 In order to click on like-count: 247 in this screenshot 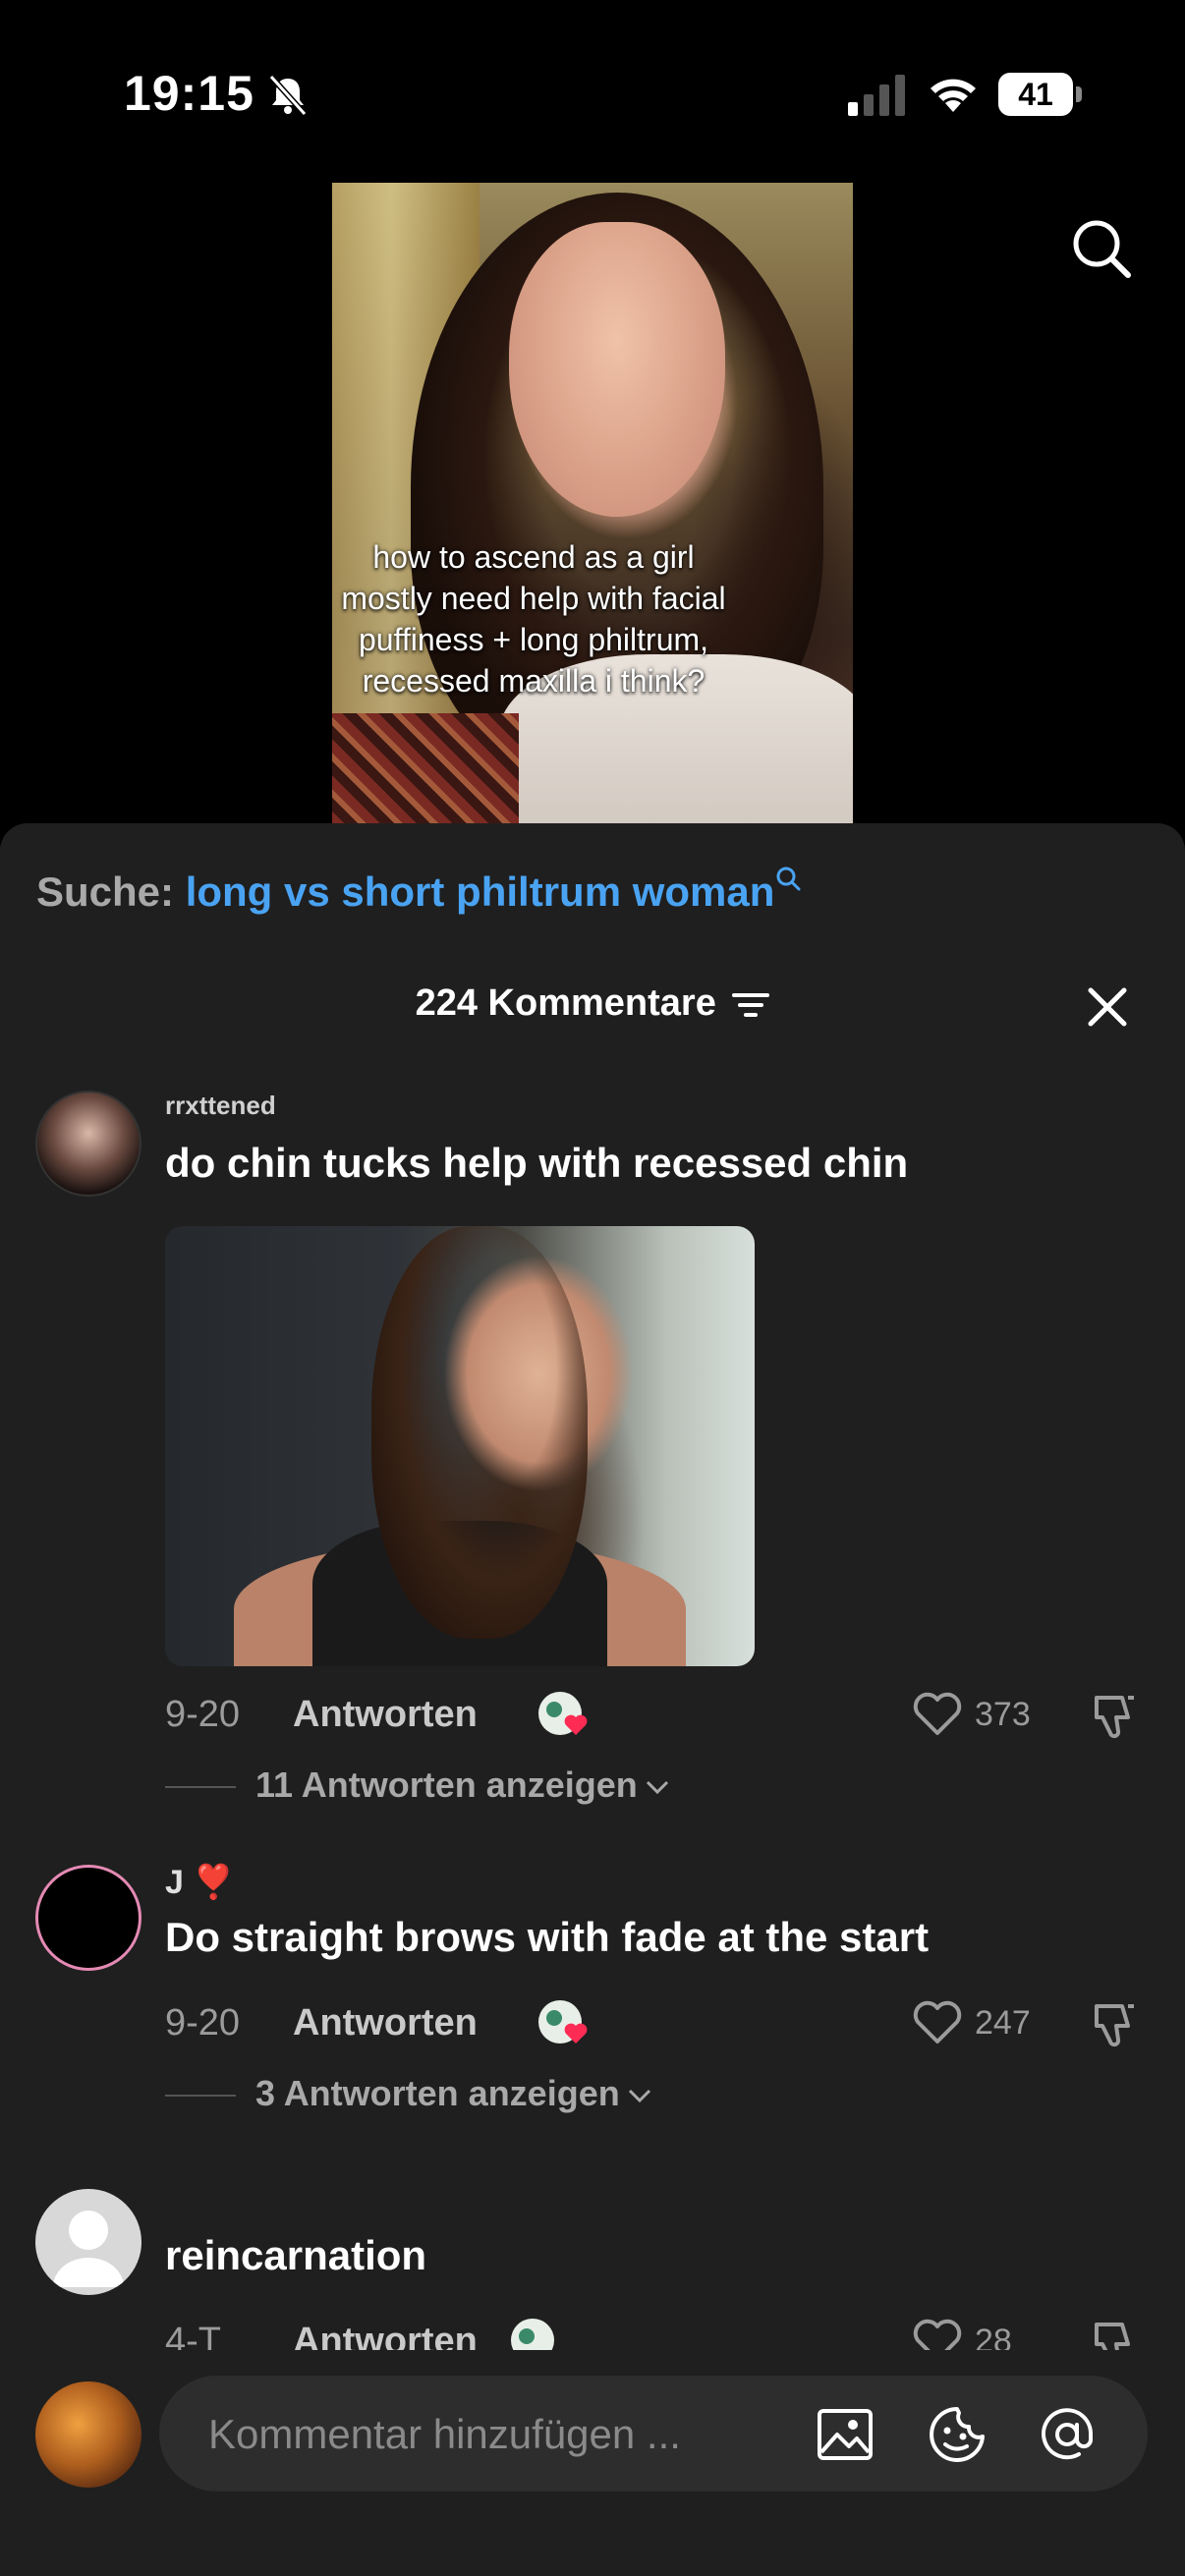, I will do `click(1003, 2023)`.